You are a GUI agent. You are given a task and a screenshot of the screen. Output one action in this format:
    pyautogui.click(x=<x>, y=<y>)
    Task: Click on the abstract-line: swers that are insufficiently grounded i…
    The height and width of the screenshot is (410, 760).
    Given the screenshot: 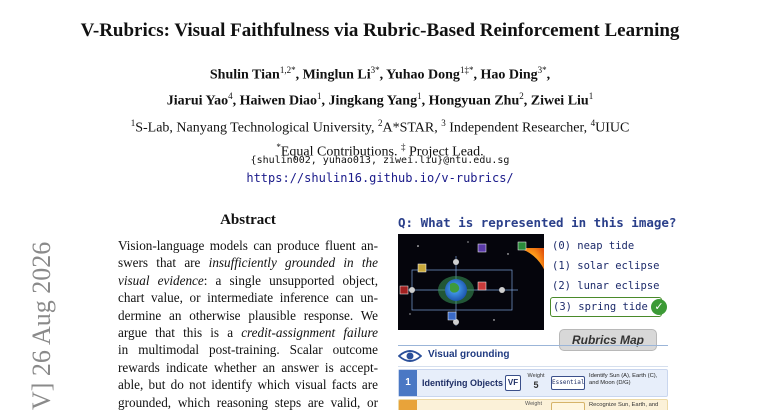 What is the action you would take?
    pyautogui.click(x=248, y=262)
    